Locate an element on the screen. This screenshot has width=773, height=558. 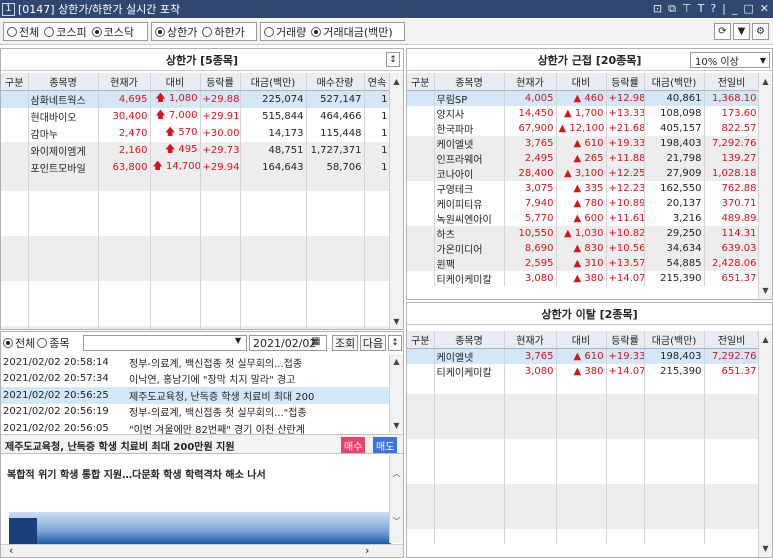
gear-icon: ⚙ is located at coordinates (760, 31).